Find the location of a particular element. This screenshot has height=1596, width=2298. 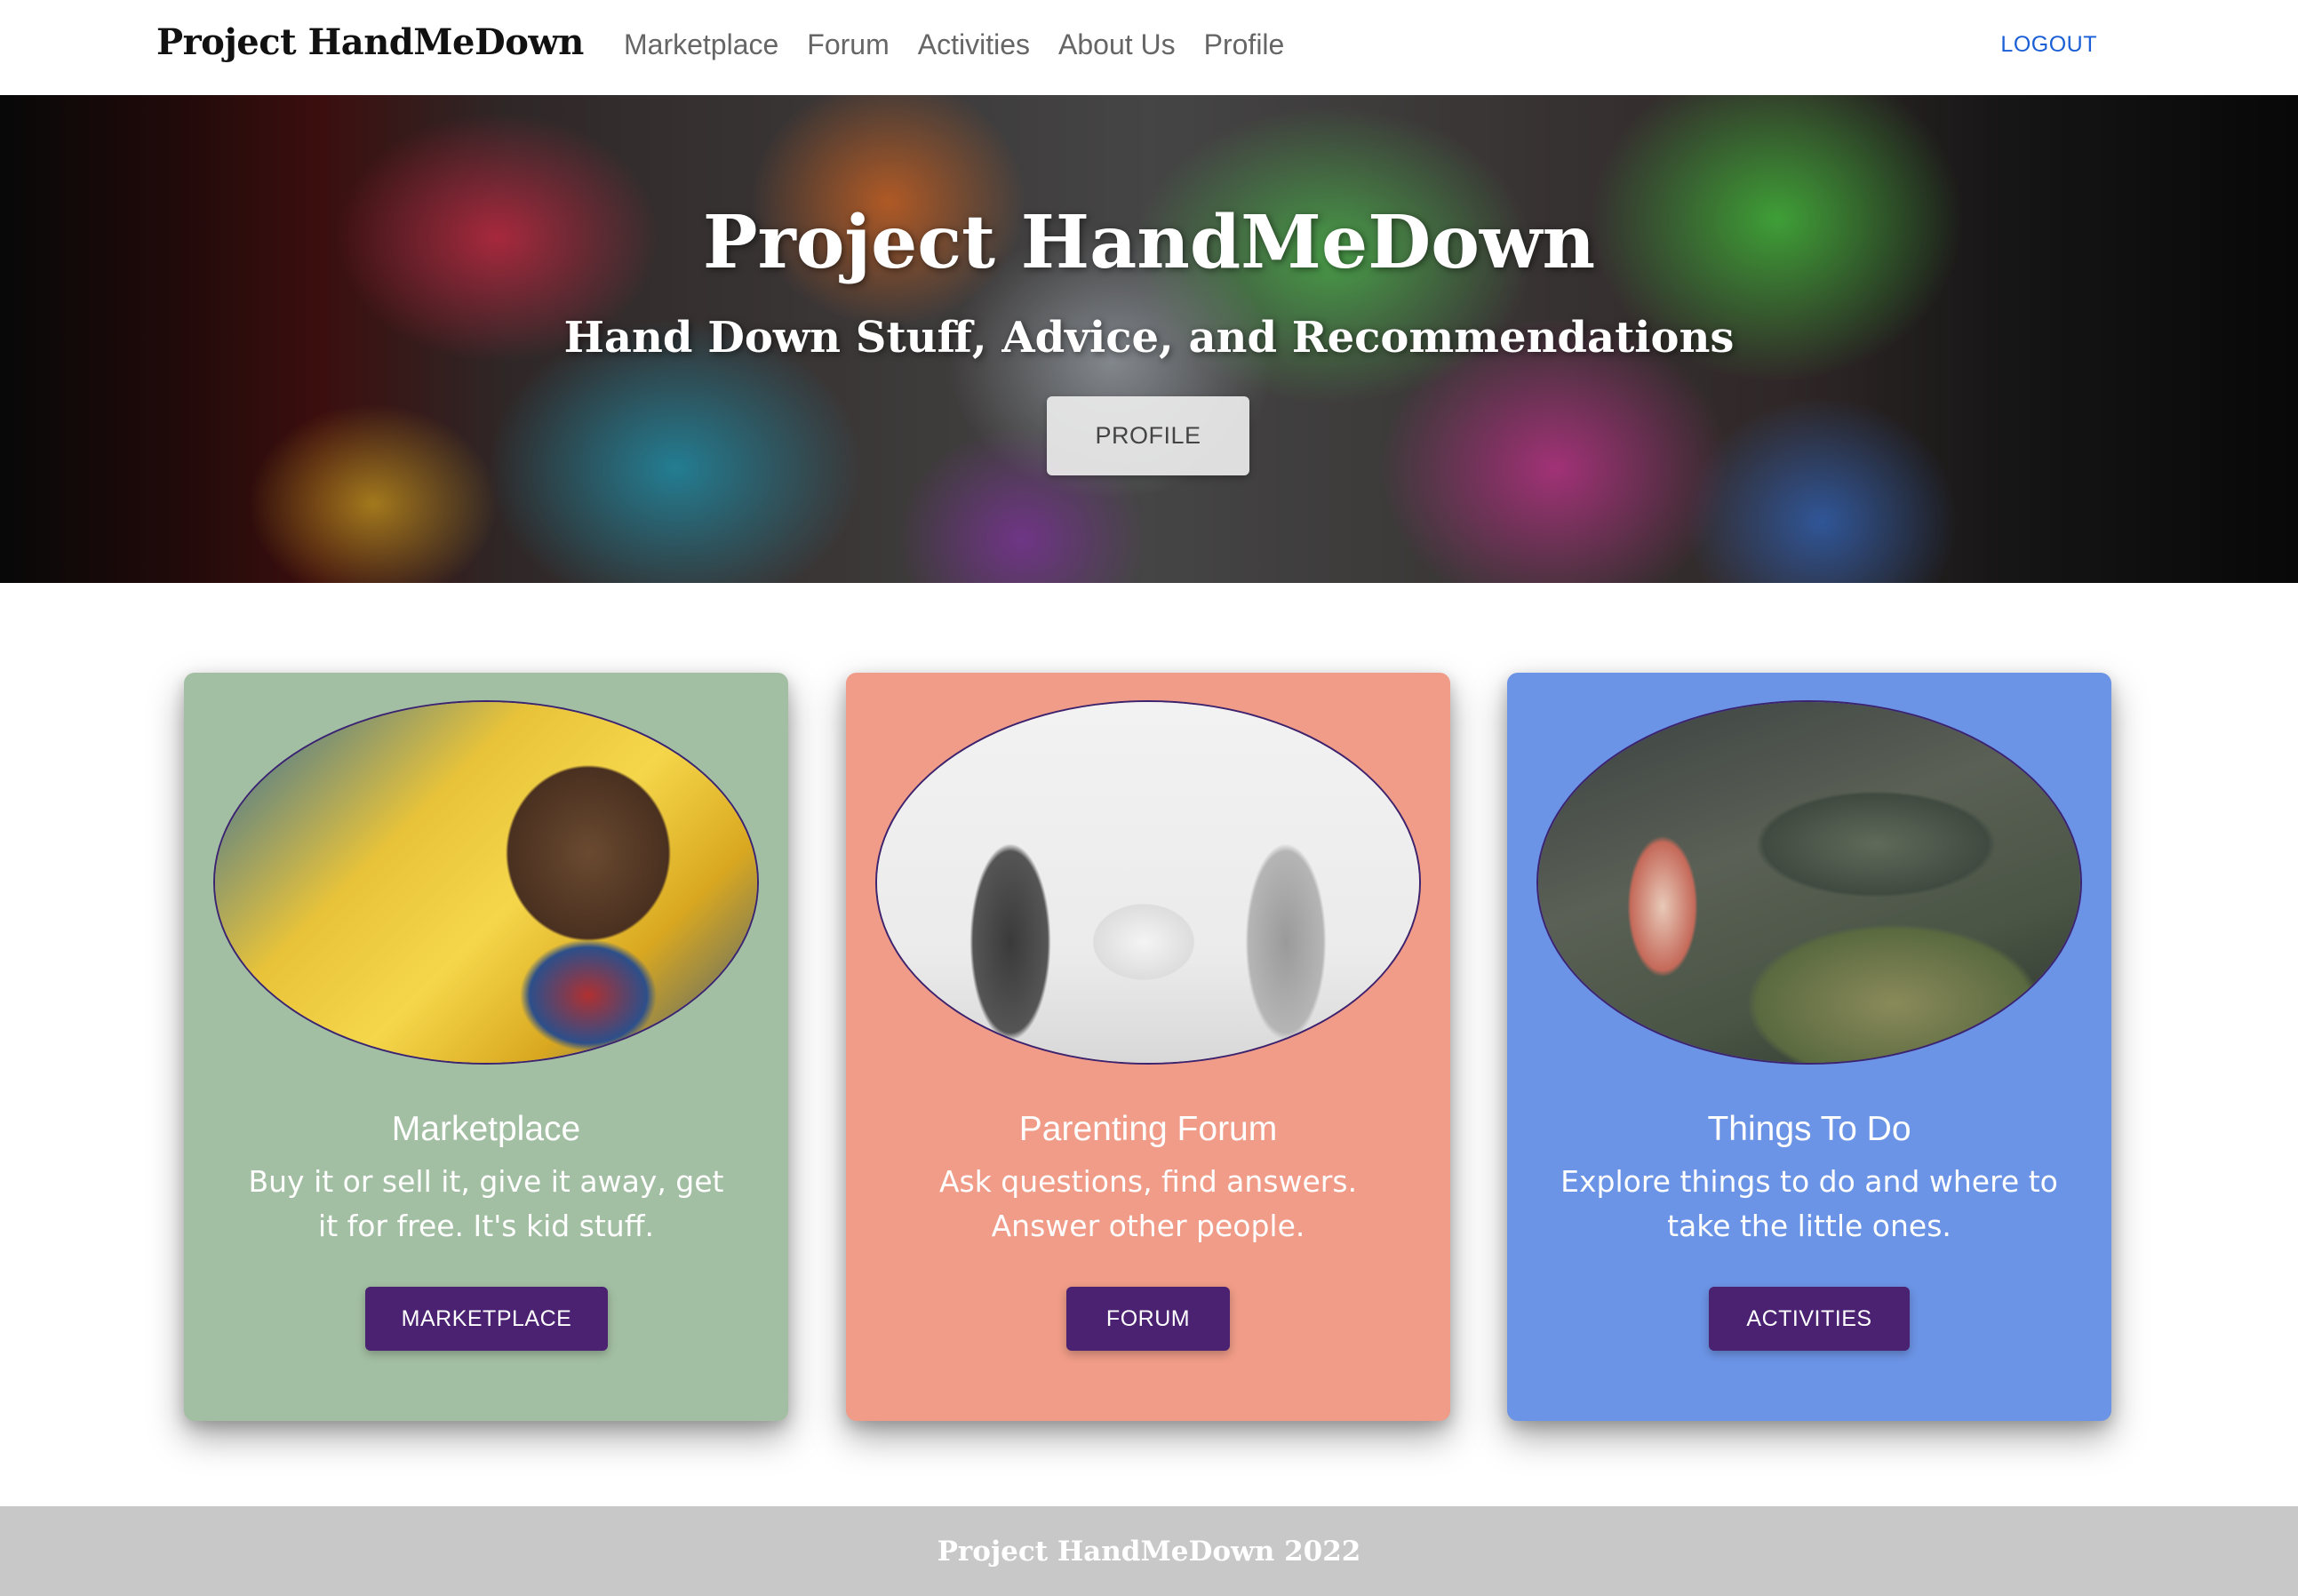

profile-button: PROFILE is located at coordinates (1148, 436).